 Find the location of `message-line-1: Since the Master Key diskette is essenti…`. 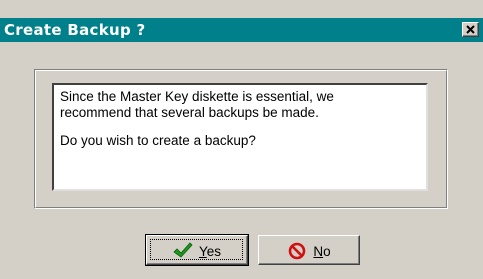

message-line-1: Since the Master Key diskette is essenti… is located at coordinates (197, 96).